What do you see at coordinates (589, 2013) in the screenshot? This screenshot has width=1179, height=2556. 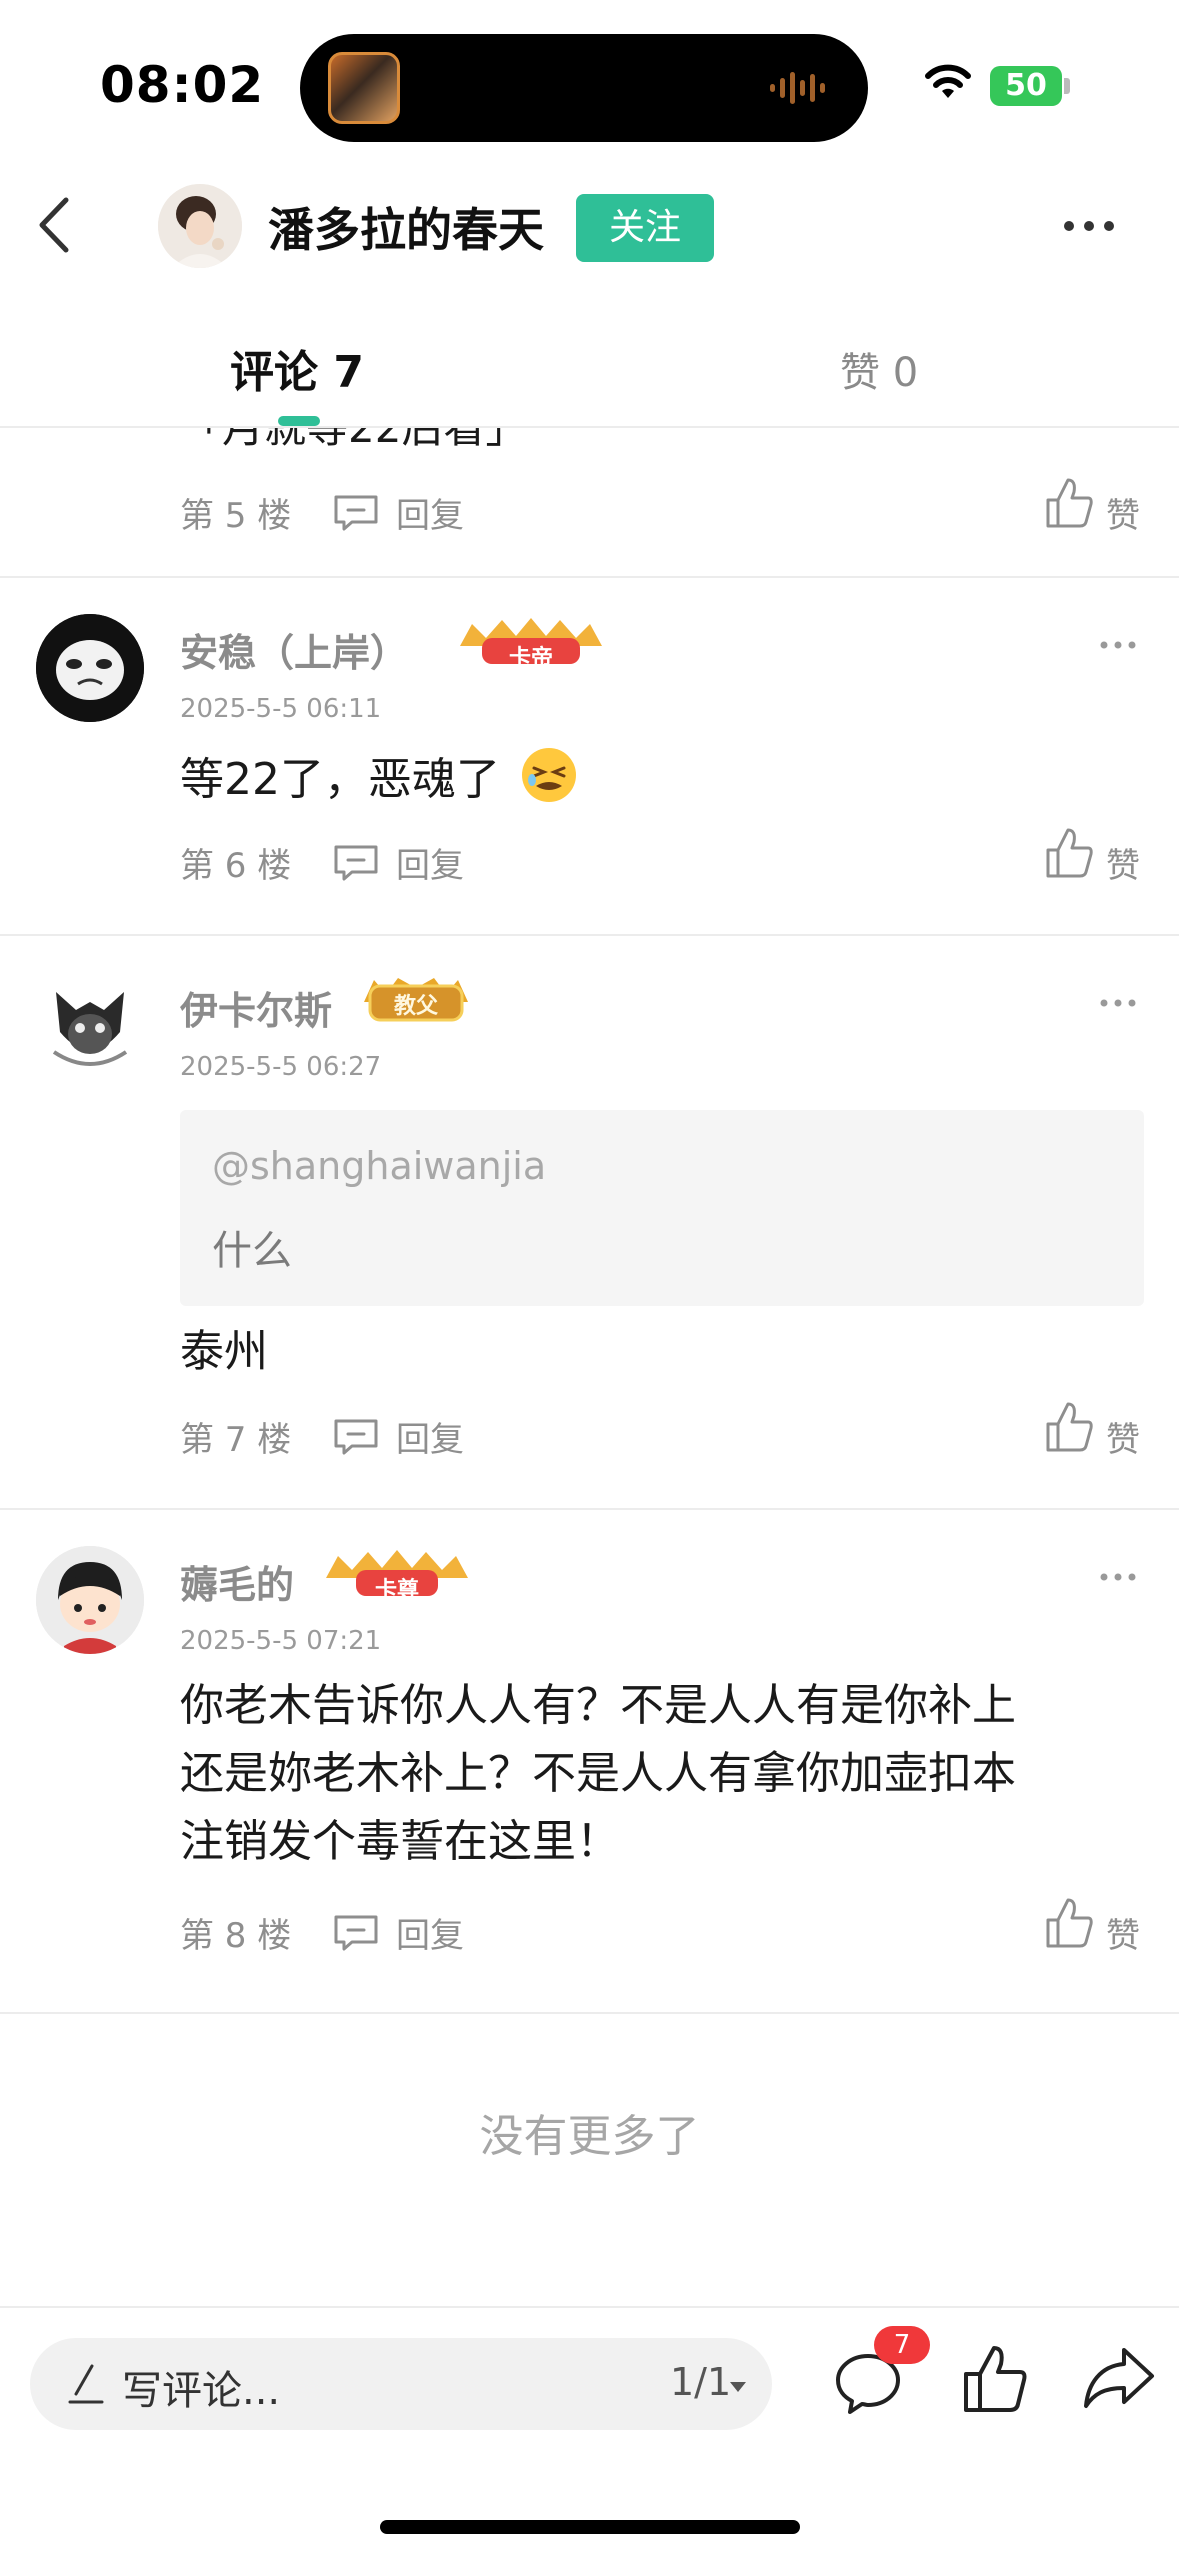 I see `divider` at bounding box center [589, 2013].